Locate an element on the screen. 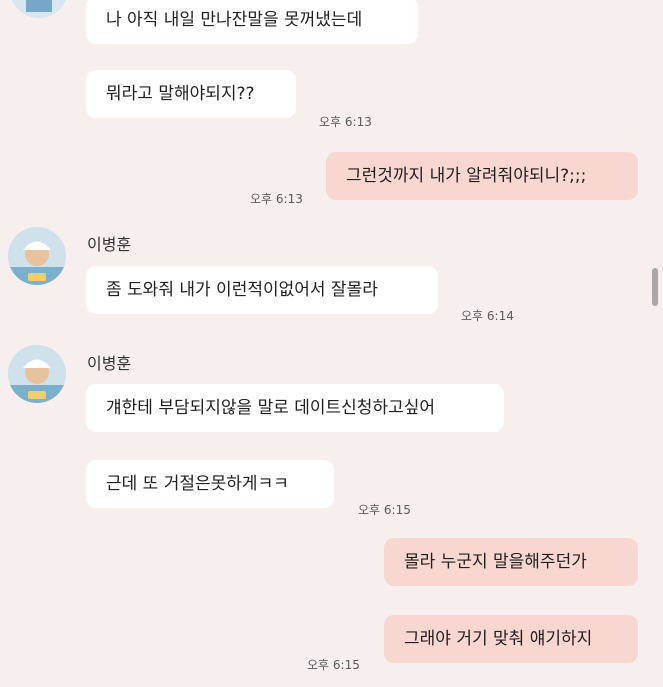  incoming-message-bubble: 뭐라고 말해야되지?? is located at coordinates (191, 94).